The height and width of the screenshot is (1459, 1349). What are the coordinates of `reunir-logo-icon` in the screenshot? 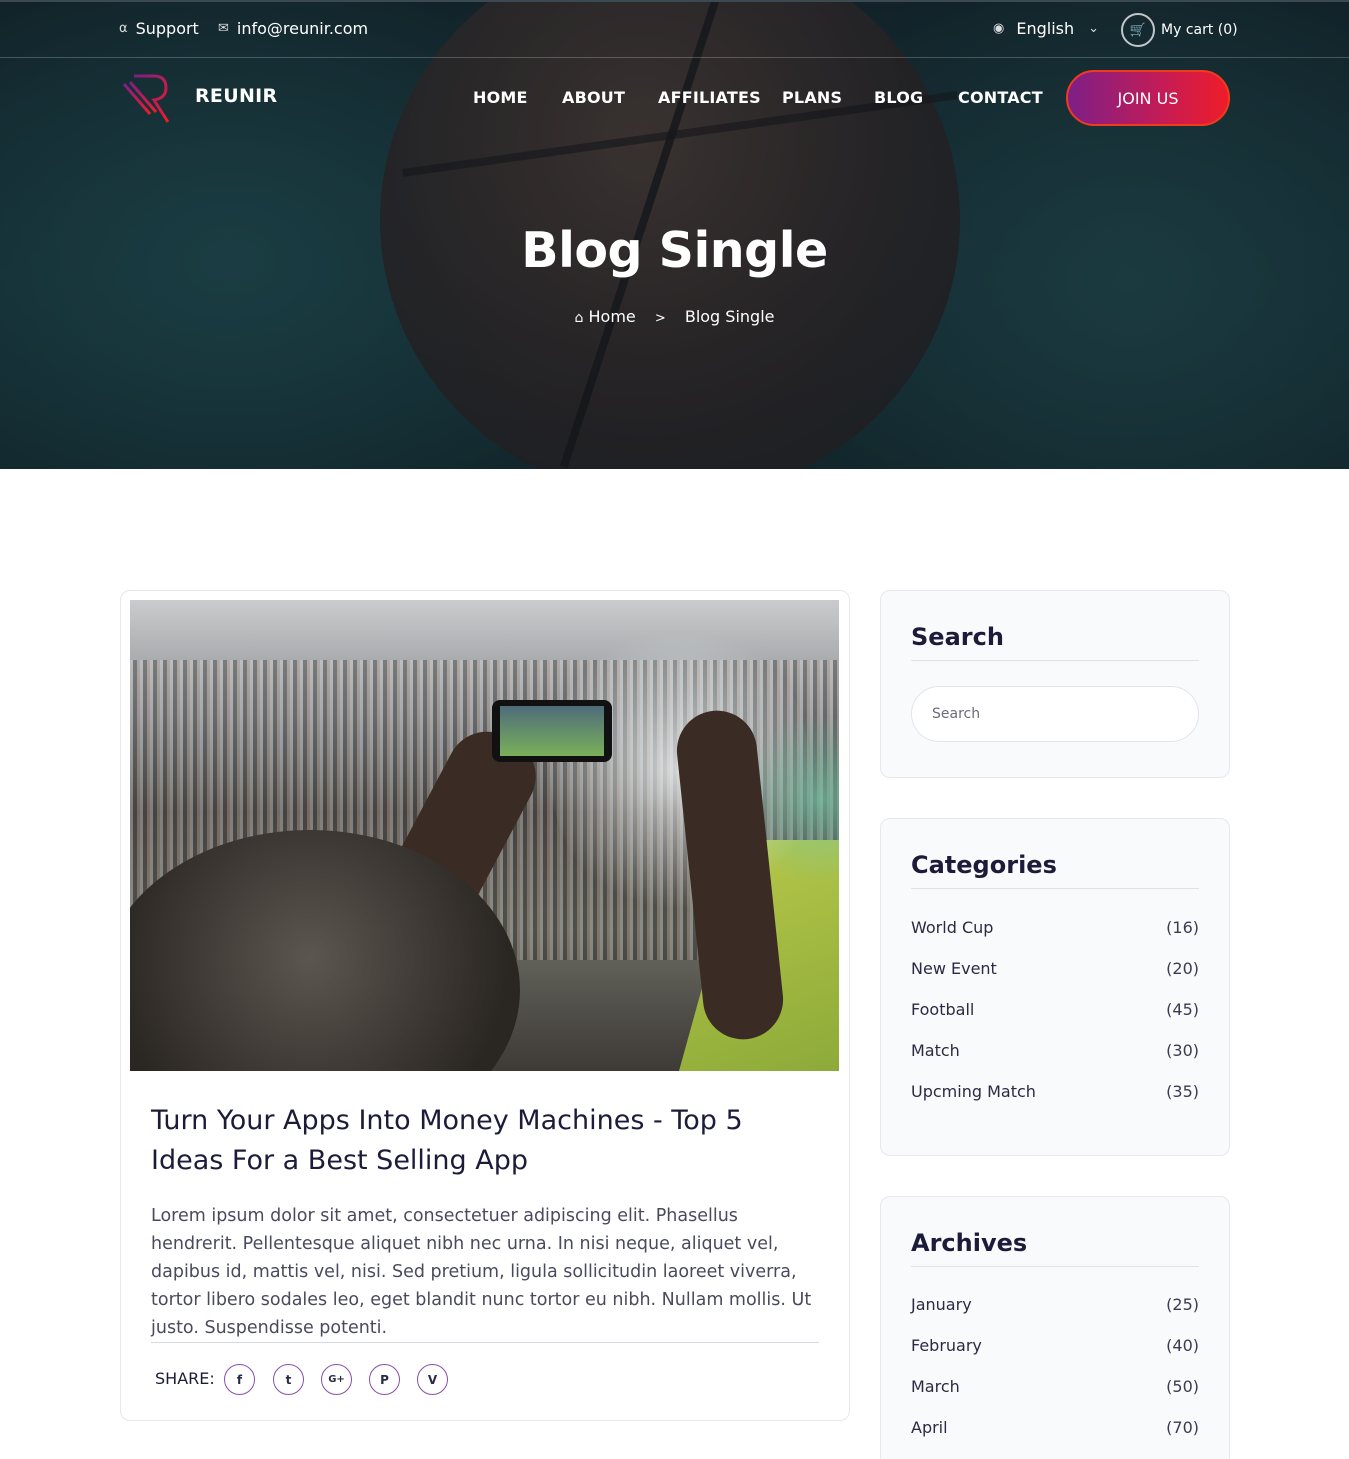 It's located at (146, 98).